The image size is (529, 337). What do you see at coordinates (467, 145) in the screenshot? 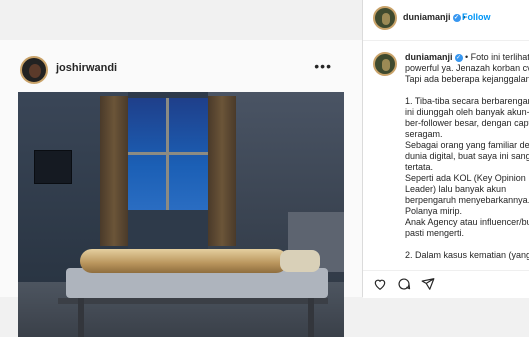
I see `caption-line: Sebagai orang yang familiar deng` at bounding box center [467, 145].